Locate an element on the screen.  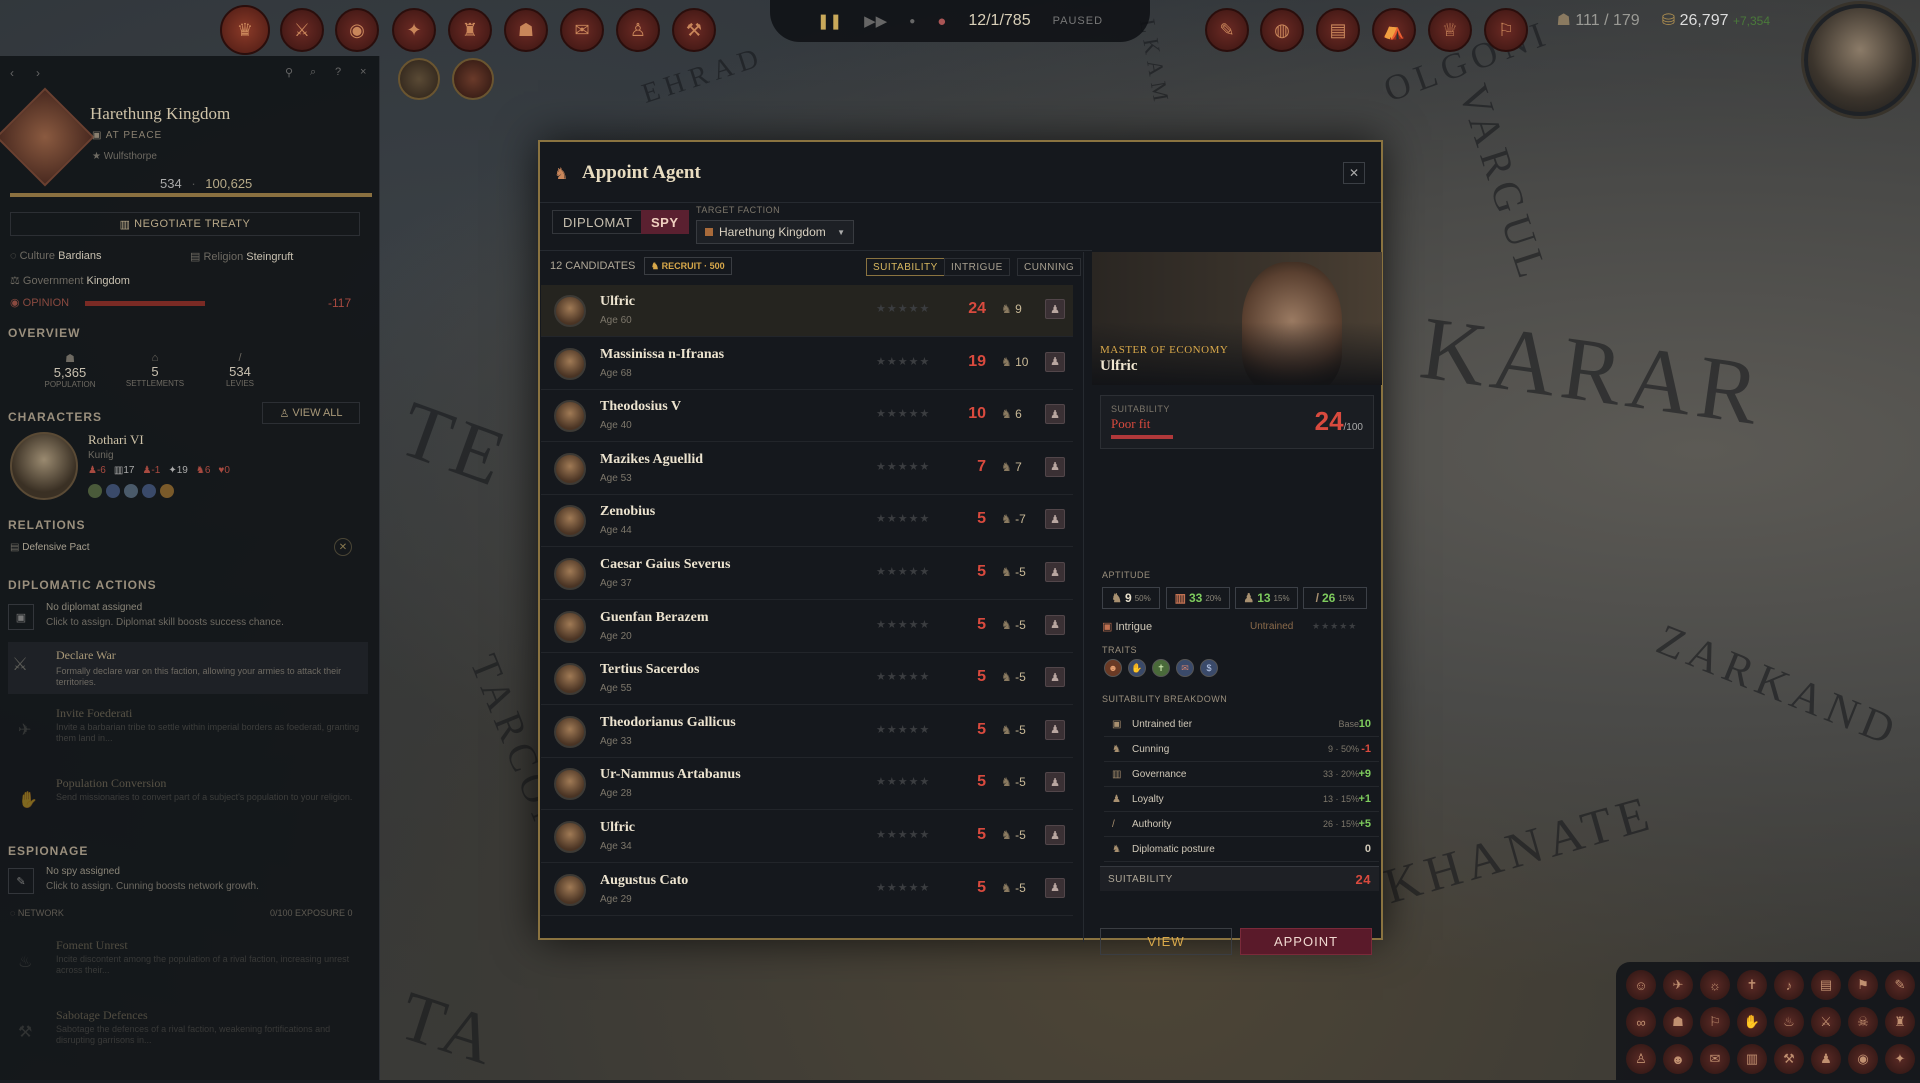
sword-icon: ⚔ is located at coordinates (302, 30).